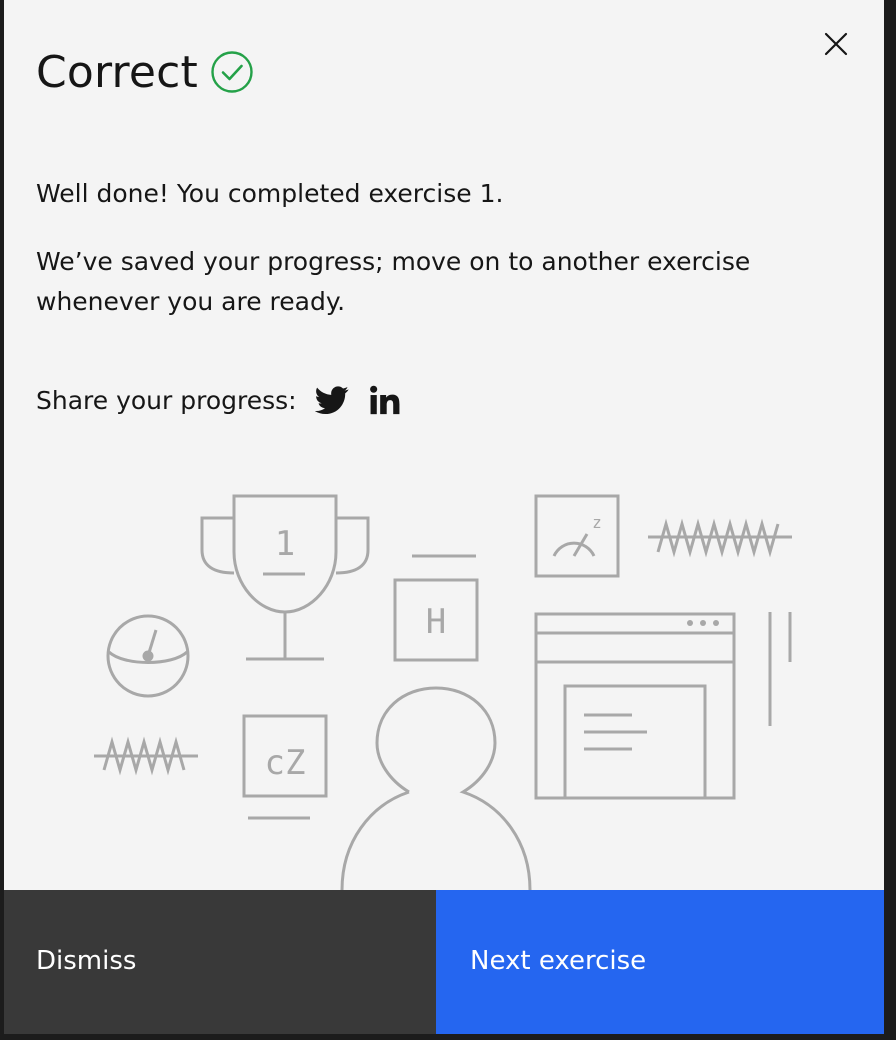 Image resolution: width=896 pixels, height=1040 pixels. What do you see at coordinates (331, 400) in the screenshot?
I see `twitter-icon` at bounding box center [331, 400].